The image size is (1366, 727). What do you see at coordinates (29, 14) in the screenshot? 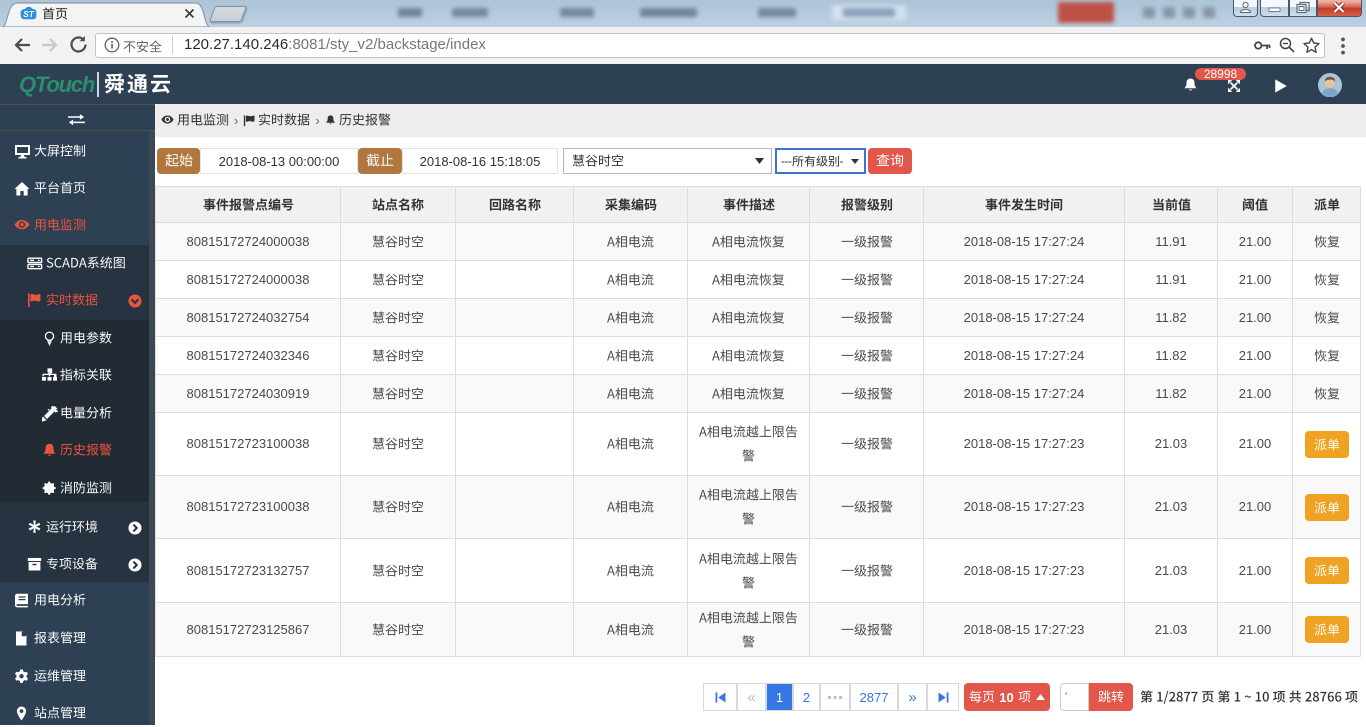
I see `svg-text: ST` at bounding box center [29, 14].